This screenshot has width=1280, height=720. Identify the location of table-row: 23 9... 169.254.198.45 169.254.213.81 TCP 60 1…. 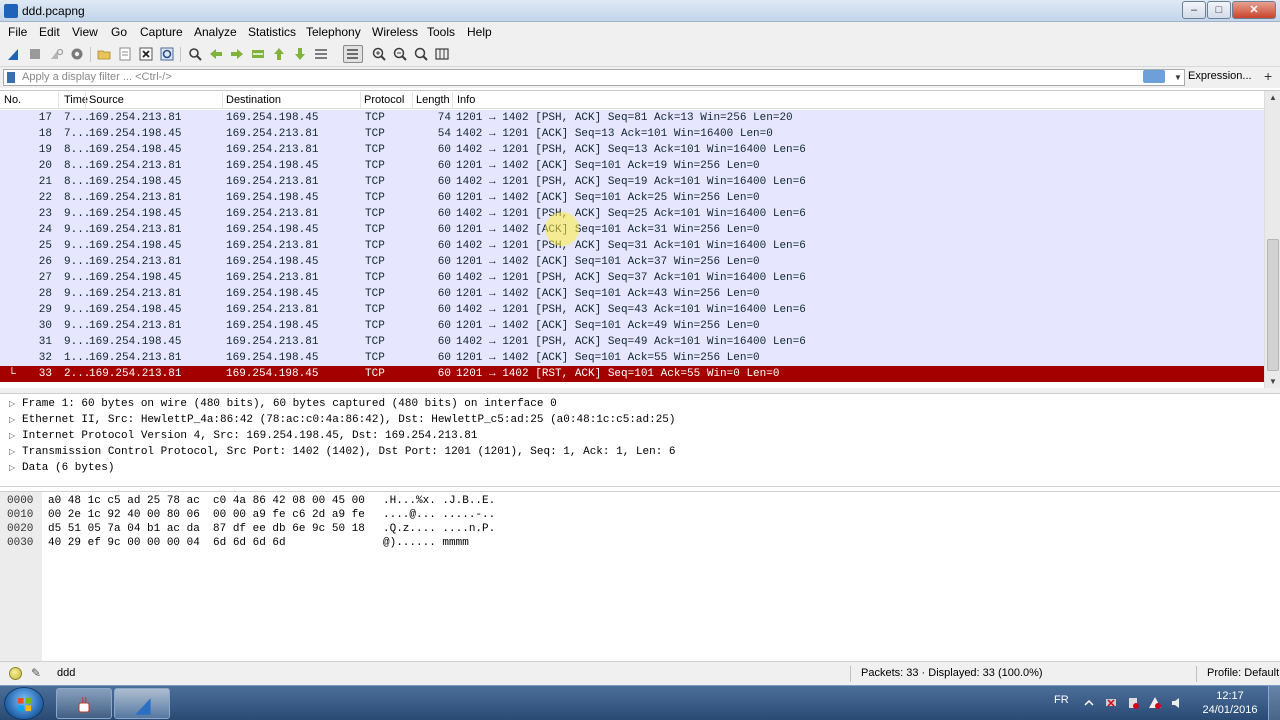
(632, 214).